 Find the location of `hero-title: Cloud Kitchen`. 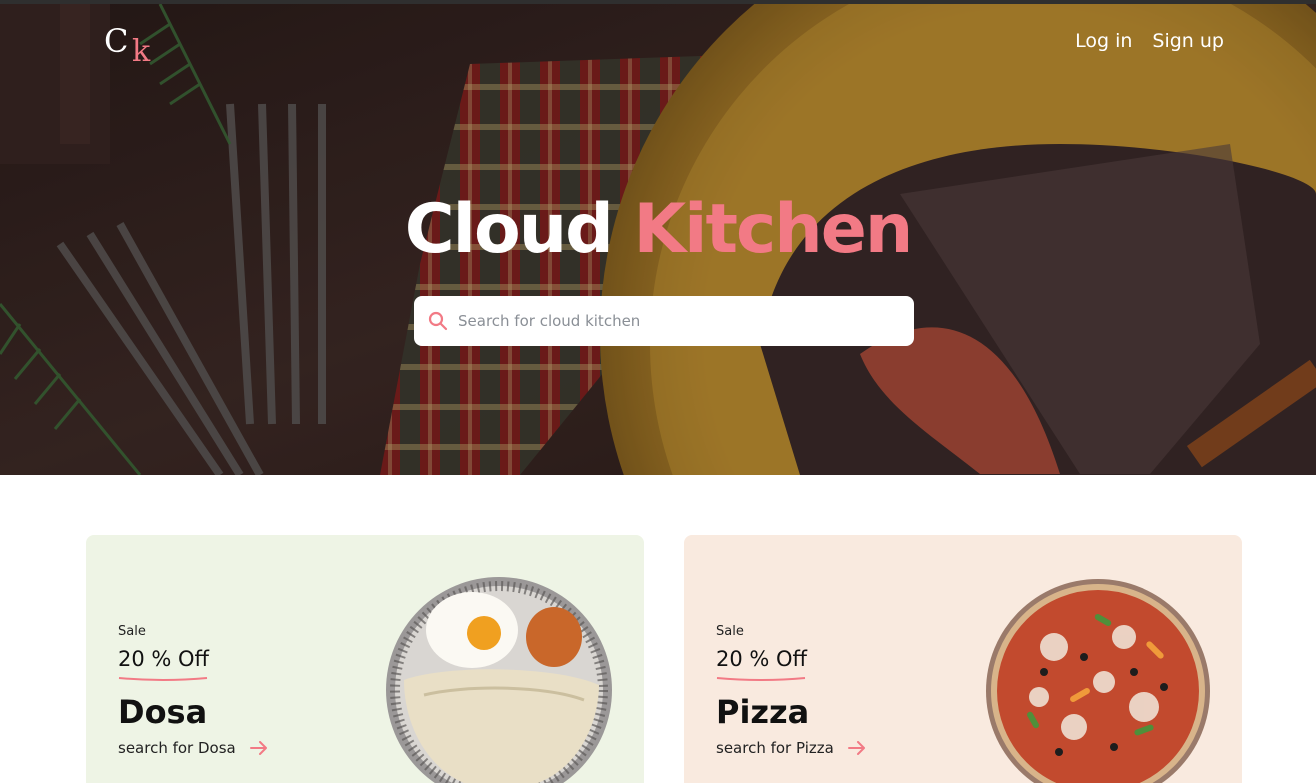

hero-title: Cloud Kitchen is located at coordinates (658, 229).